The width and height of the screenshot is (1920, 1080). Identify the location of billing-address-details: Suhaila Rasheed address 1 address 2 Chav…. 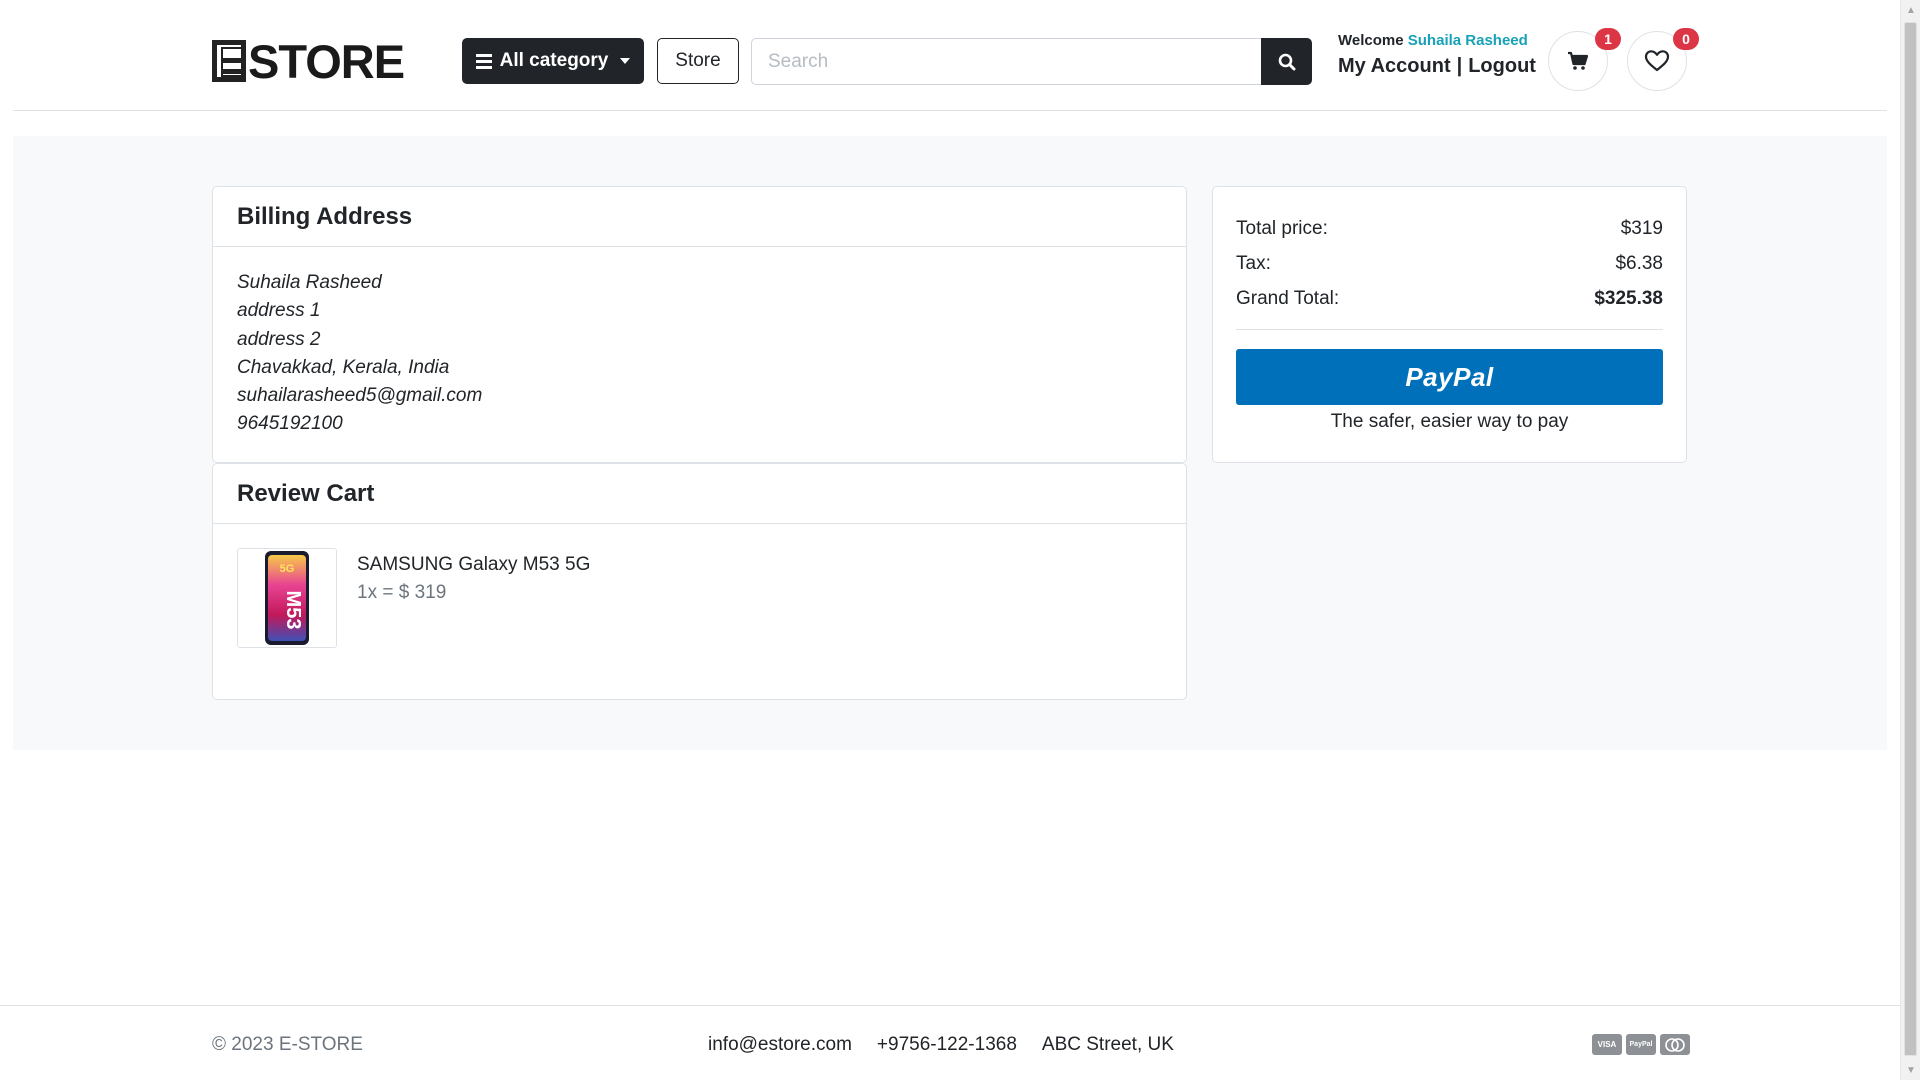
(699, 354).